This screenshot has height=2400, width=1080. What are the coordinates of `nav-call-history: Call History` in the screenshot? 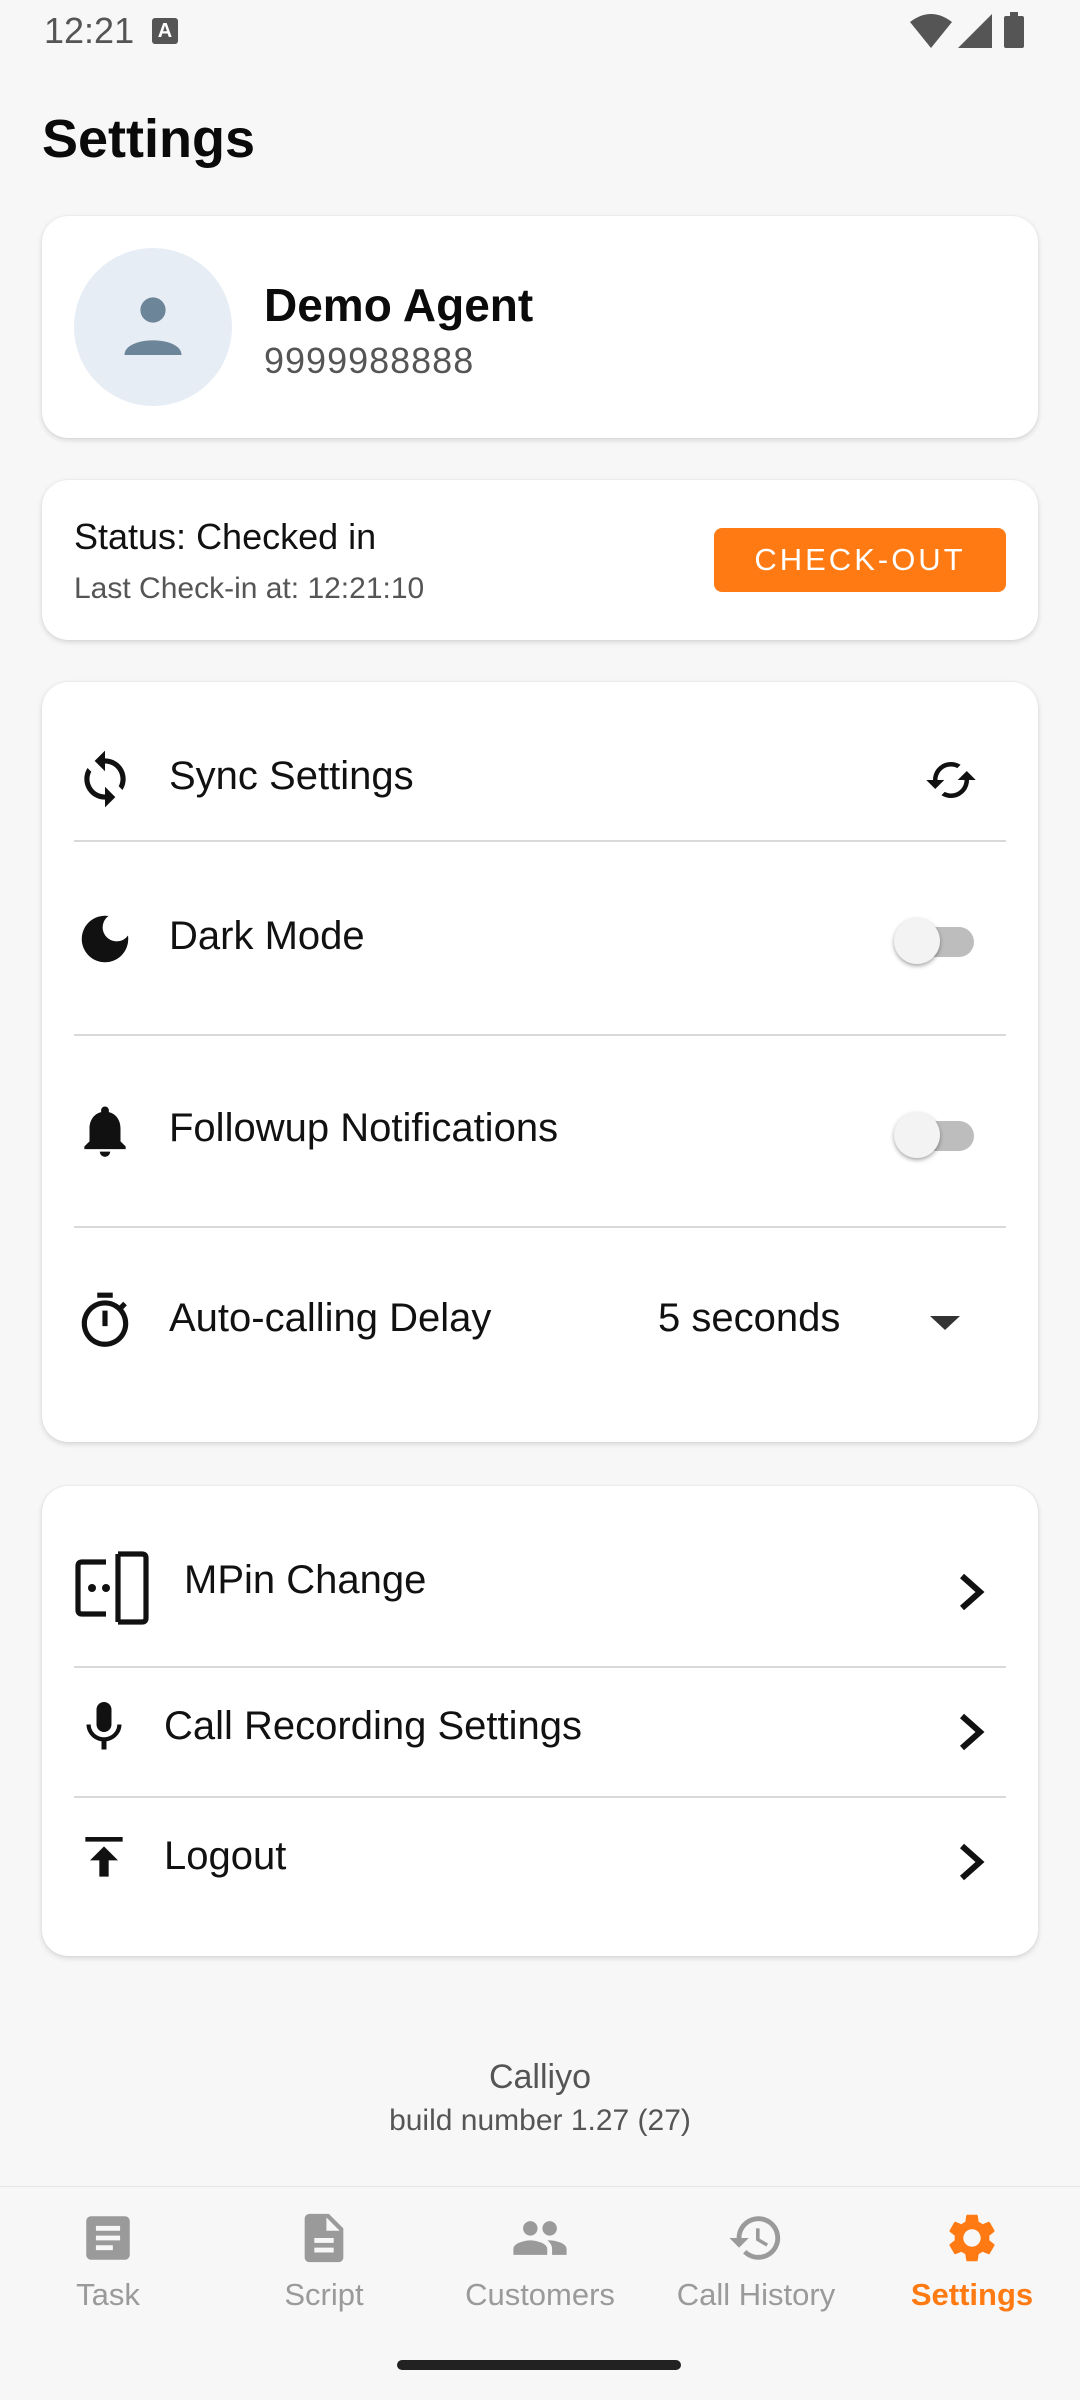 It's located at (756, 2269).